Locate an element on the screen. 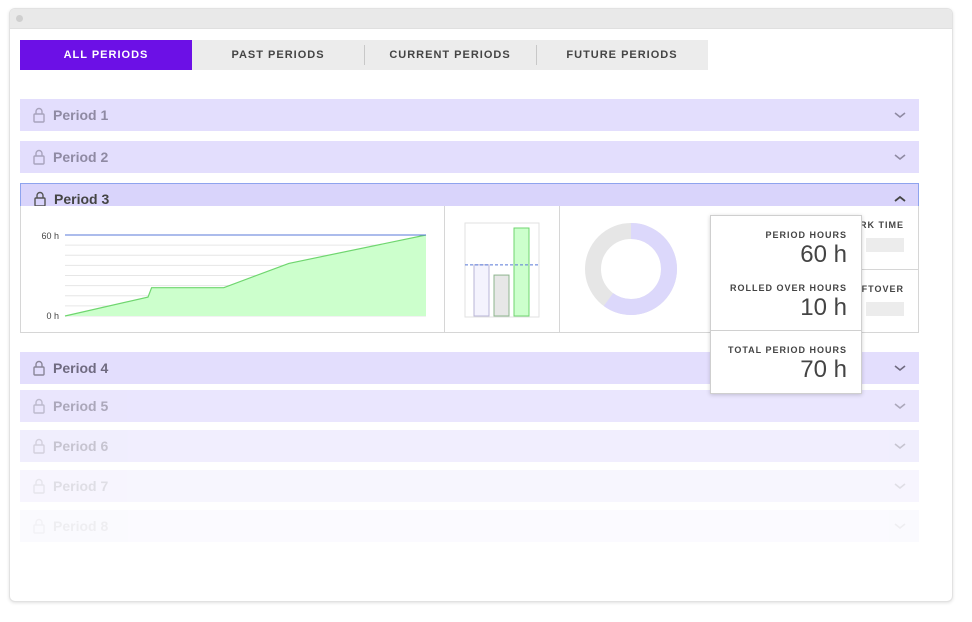 The image size is (972, 622). donut-chart is located at coordinates (631, 269).